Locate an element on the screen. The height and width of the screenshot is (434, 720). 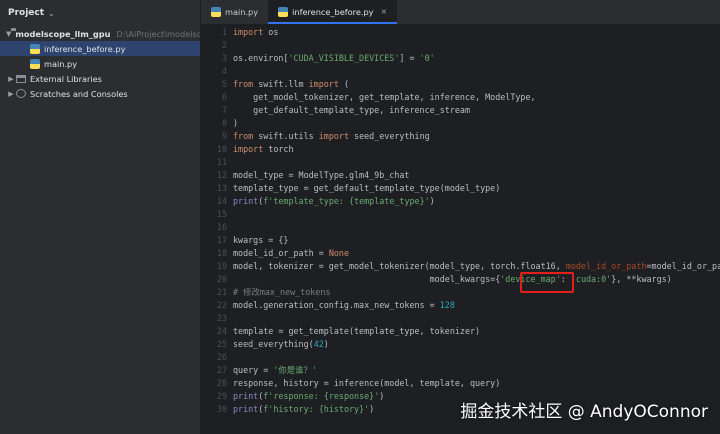
line-number: 16 is located at coordinates (221, 227).